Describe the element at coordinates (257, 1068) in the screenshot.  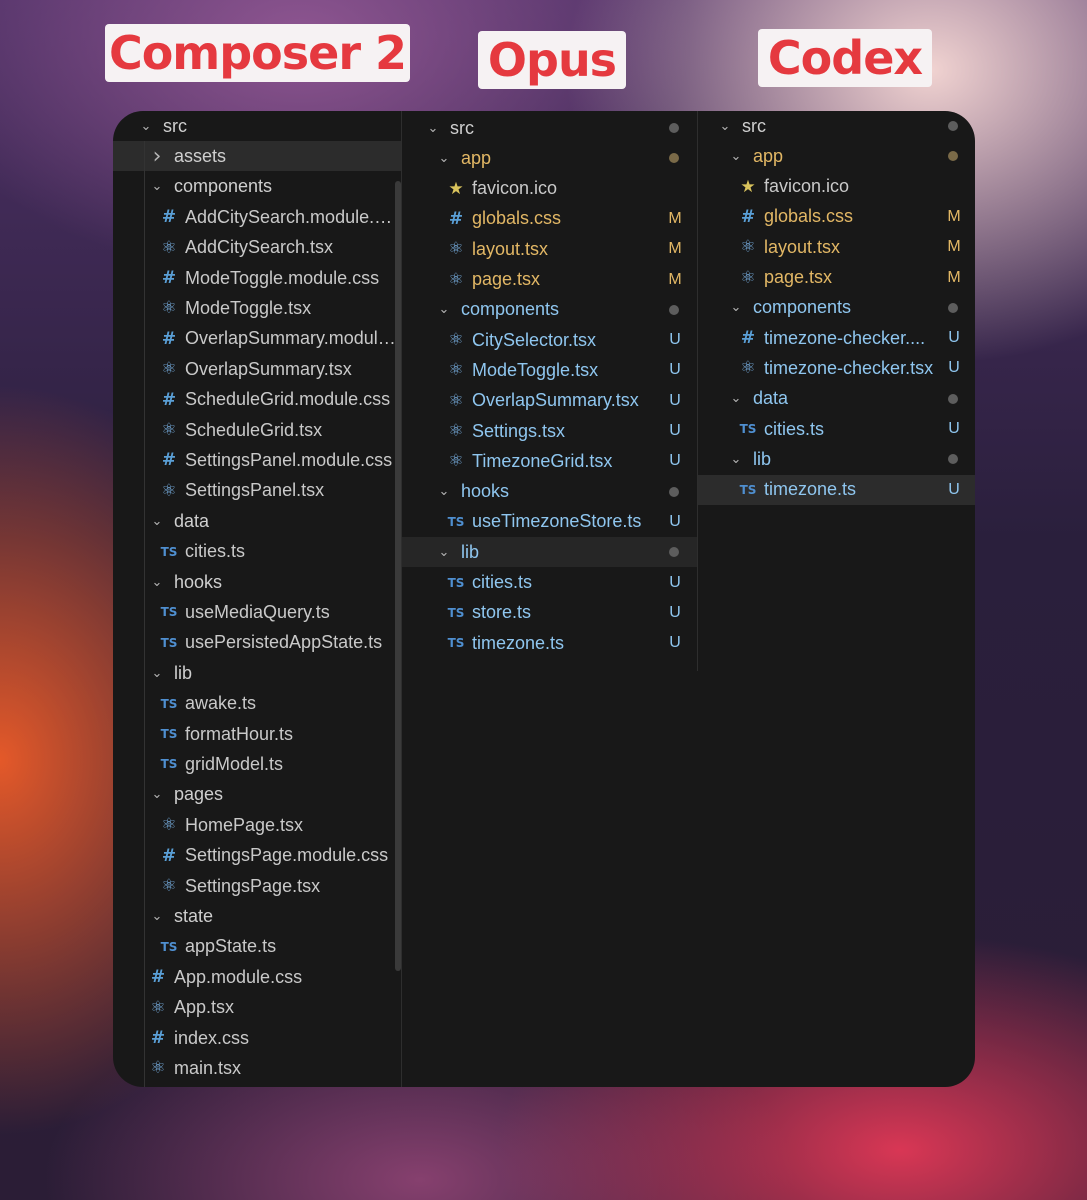
I see `file-main-tsx: ⚛ main.tsx` at that location.